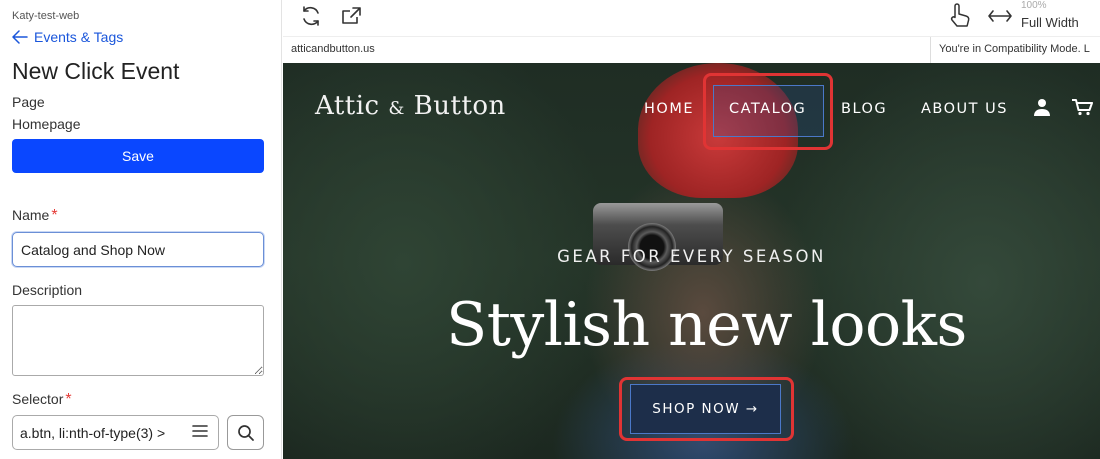 The image size is (1100, 459). I want to click on selector-label-text: Selector, so click(38, 399).